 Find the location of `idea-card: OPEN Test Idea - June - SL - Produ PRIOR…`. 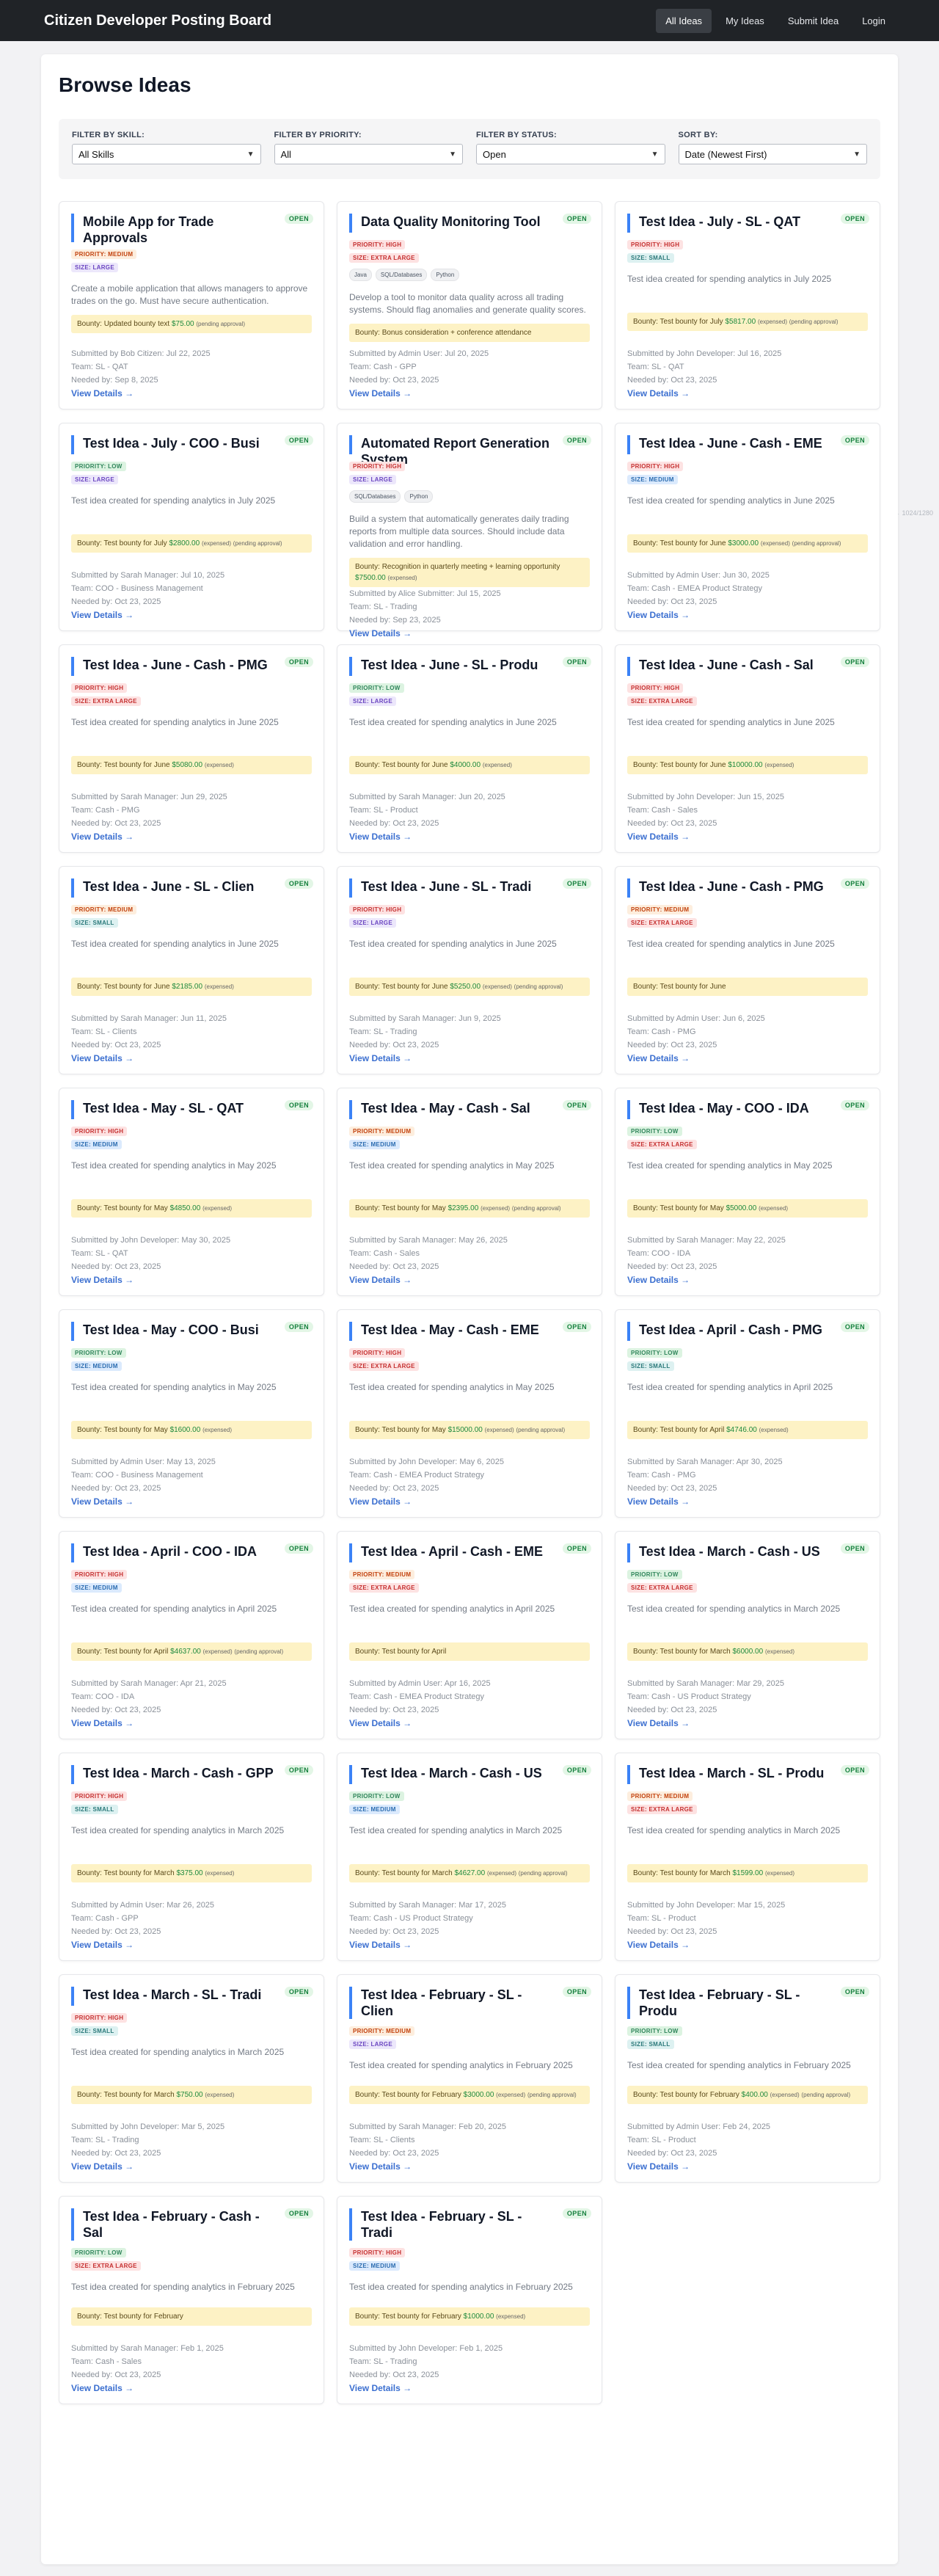

idea-card: OPEN Test Idea - June - SL - Produ PRIOR… is located at coordinates (469, 748).